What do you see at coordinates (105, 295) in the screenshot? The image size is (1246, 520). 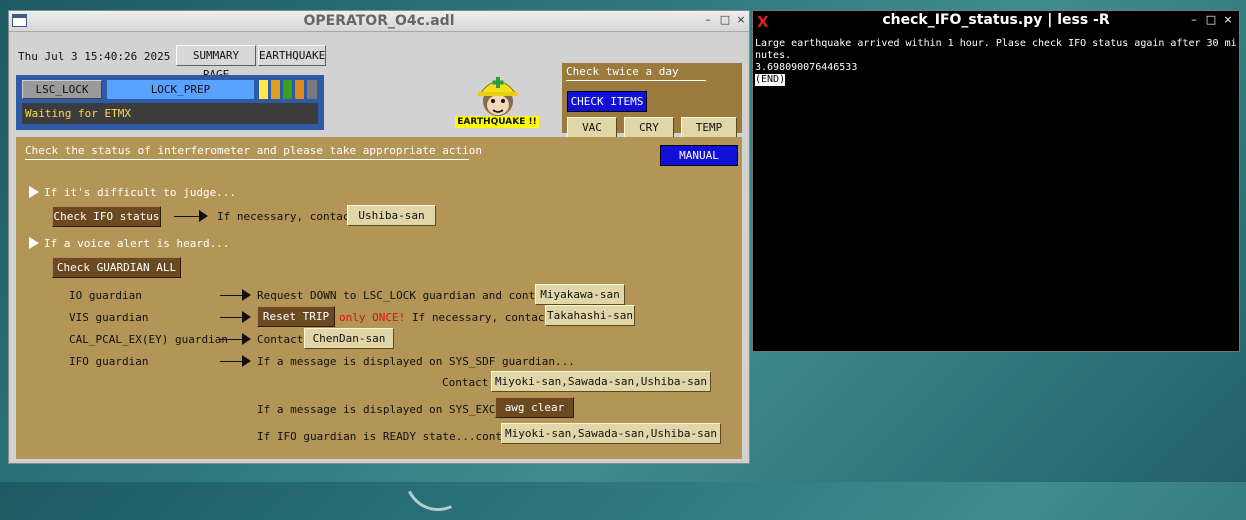 I see `io-guardian-label: IO guardian` at bounding box center [105, 295].